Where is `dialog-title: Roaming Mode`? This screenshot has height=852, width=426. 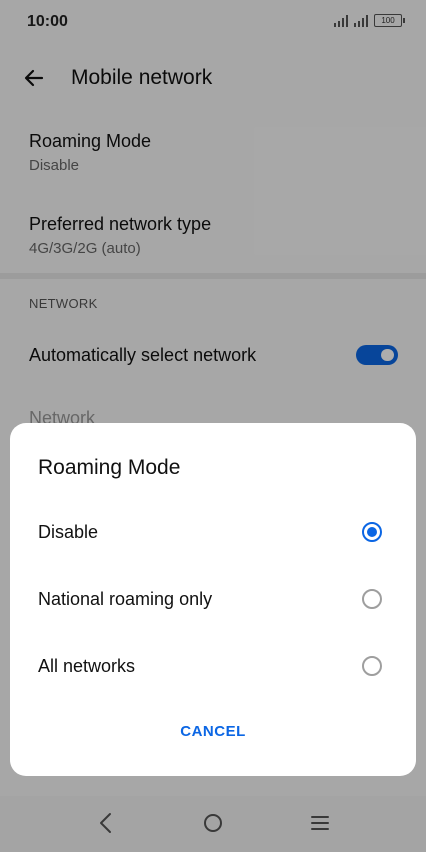 dialog-title: Roaming Mode is located at coordinates (109, 467).